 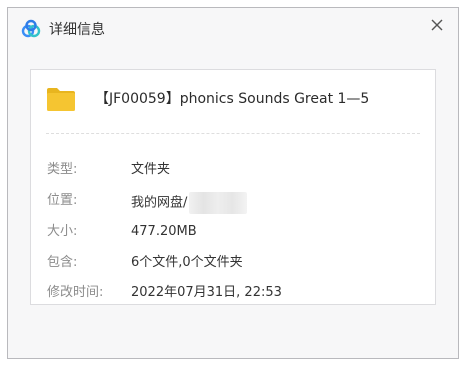 What do you see at coordinates (233, 133) in the screenshot?
I see `divider` at bounding box center [233, 133].